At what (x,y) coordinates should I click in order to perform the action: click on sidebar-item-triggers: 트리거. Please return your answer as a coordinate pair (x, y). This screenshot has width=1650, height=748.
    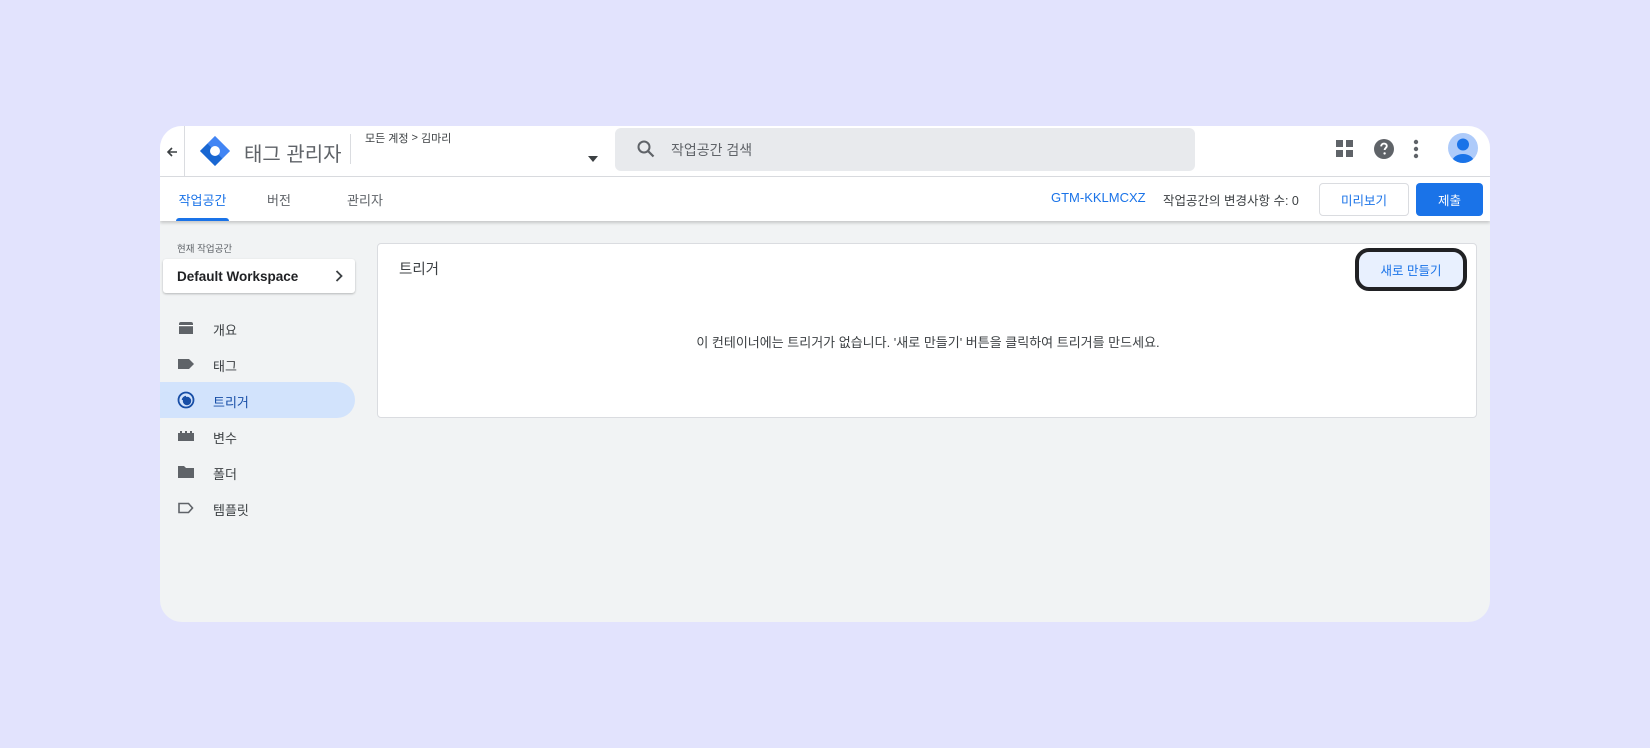
    Looking at the image, I should click on (257, 400).